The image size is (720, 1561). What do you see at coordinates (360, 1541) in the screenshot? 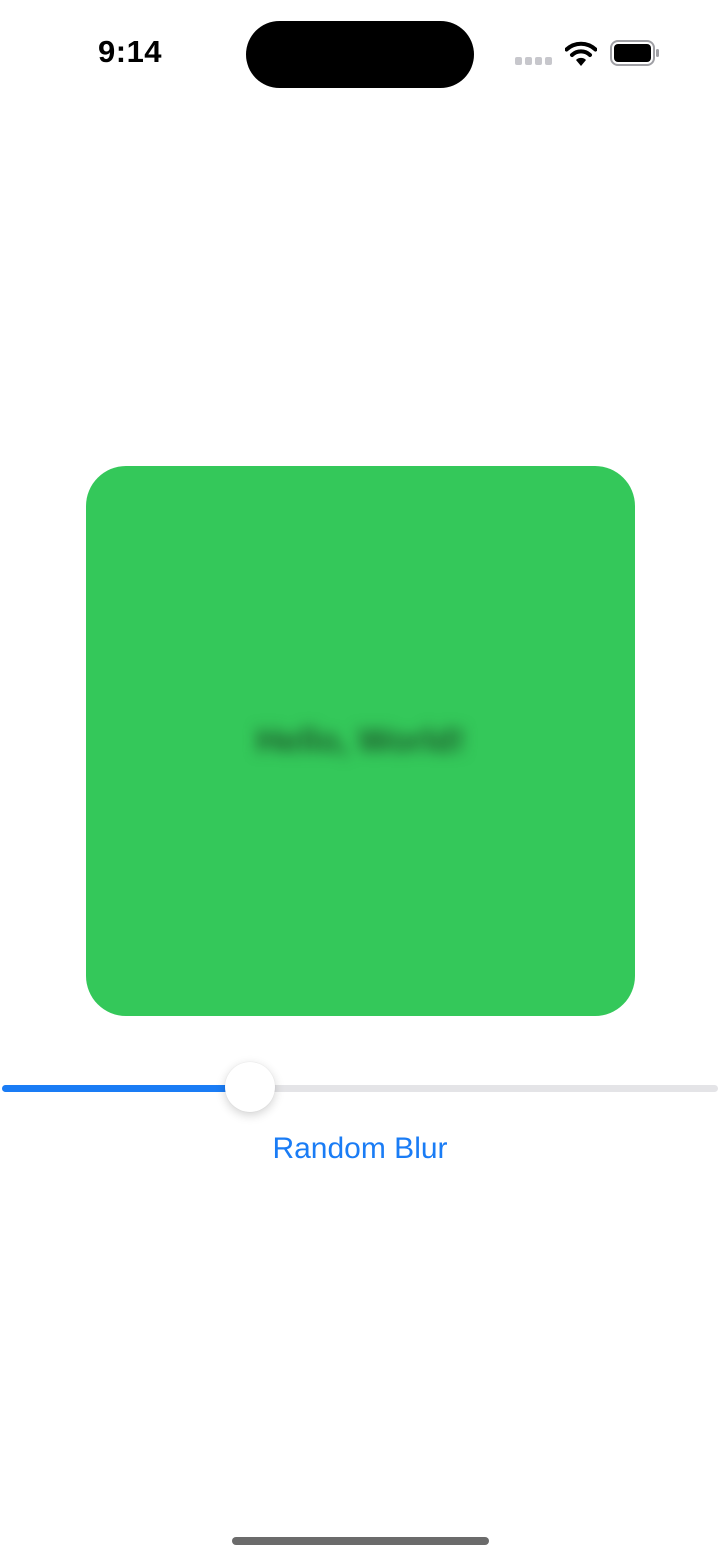
I see `home-indicator` at bounding box center [360, 1541].